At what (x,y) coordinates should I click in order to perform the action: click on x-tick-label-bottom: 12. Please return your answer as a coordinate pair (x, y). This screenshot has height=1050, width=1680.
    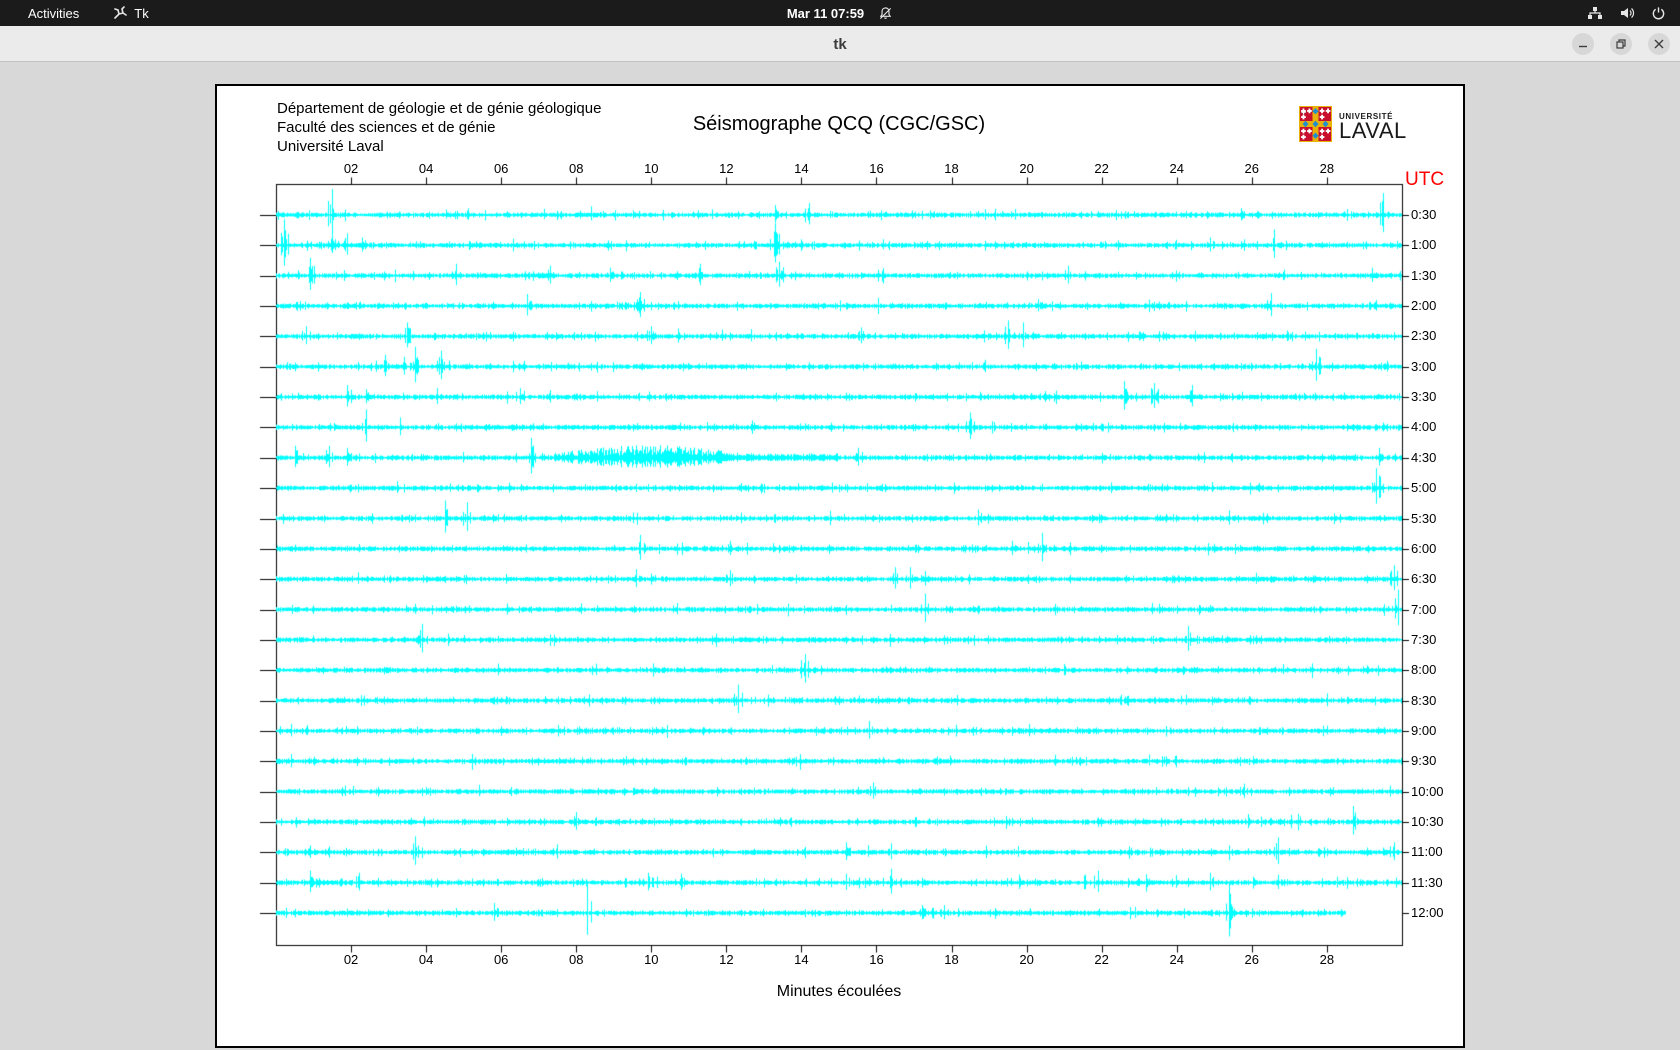
    Looking at the image, I should click on (726, 959).